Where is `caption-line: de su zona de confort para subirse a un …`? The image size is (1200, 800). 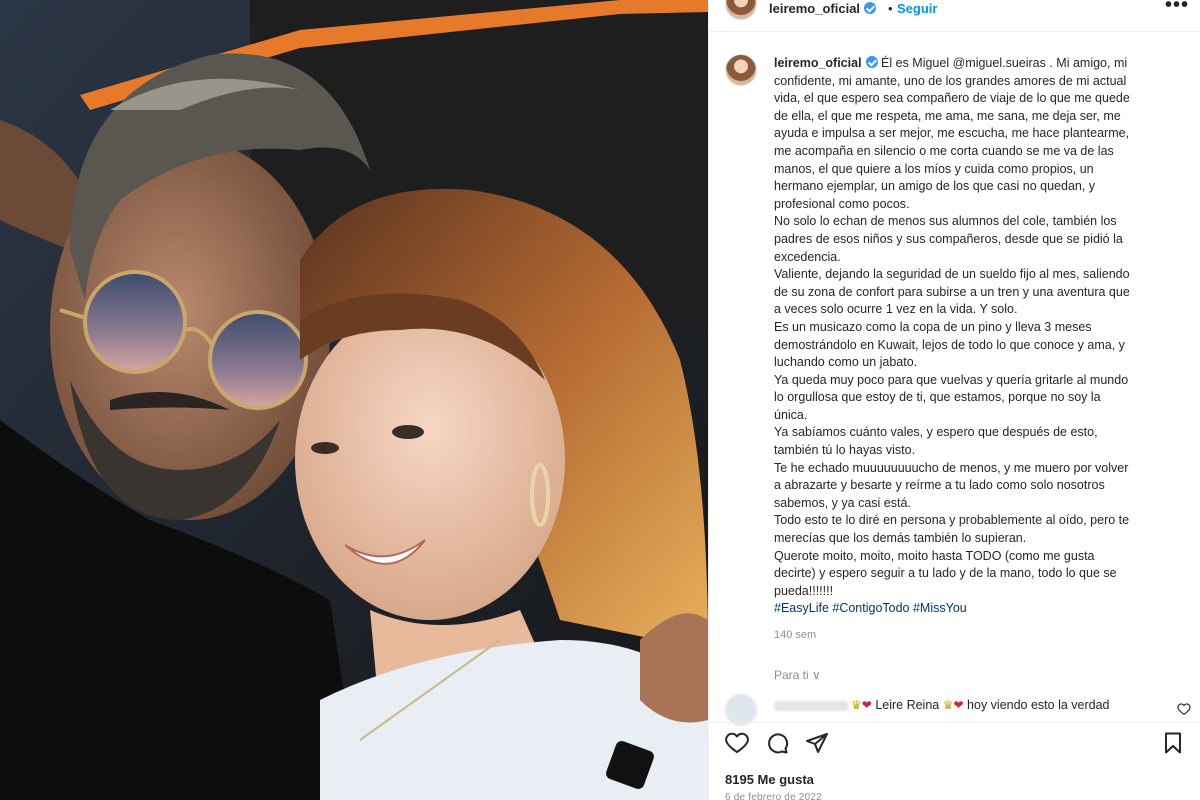 caption-line: de su zona de confort para subirse a un … is located at coordinates (952, 291).